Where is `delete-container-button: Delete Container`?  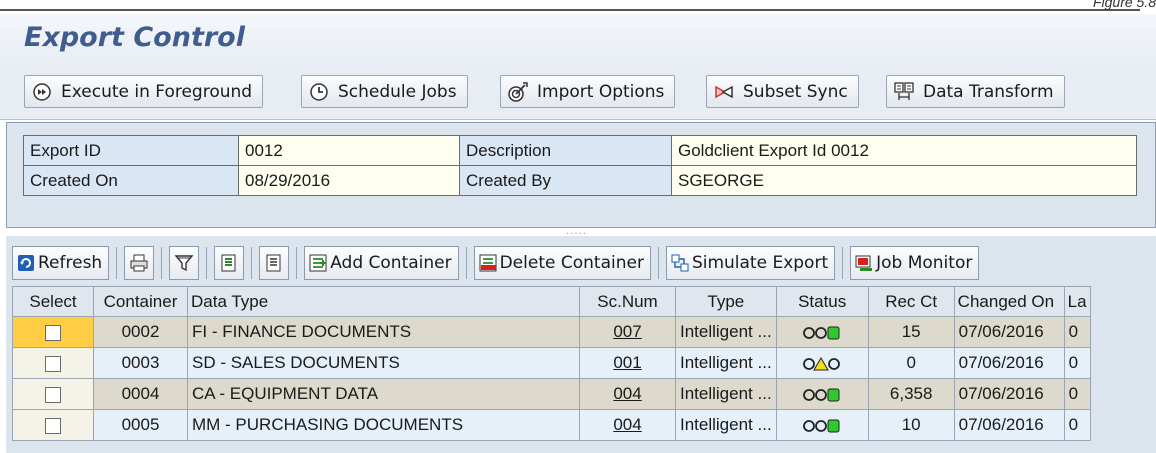
delete-container-button: Delete Container is located at coordinates (562, 263).